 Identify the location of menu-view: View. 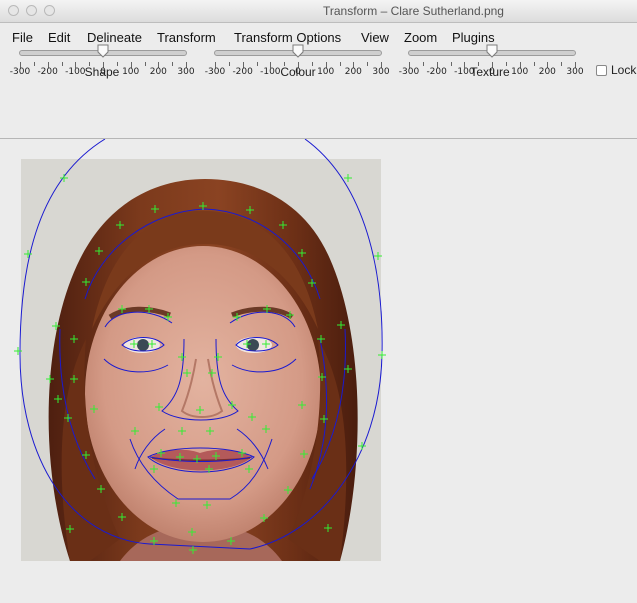
(375, 37).